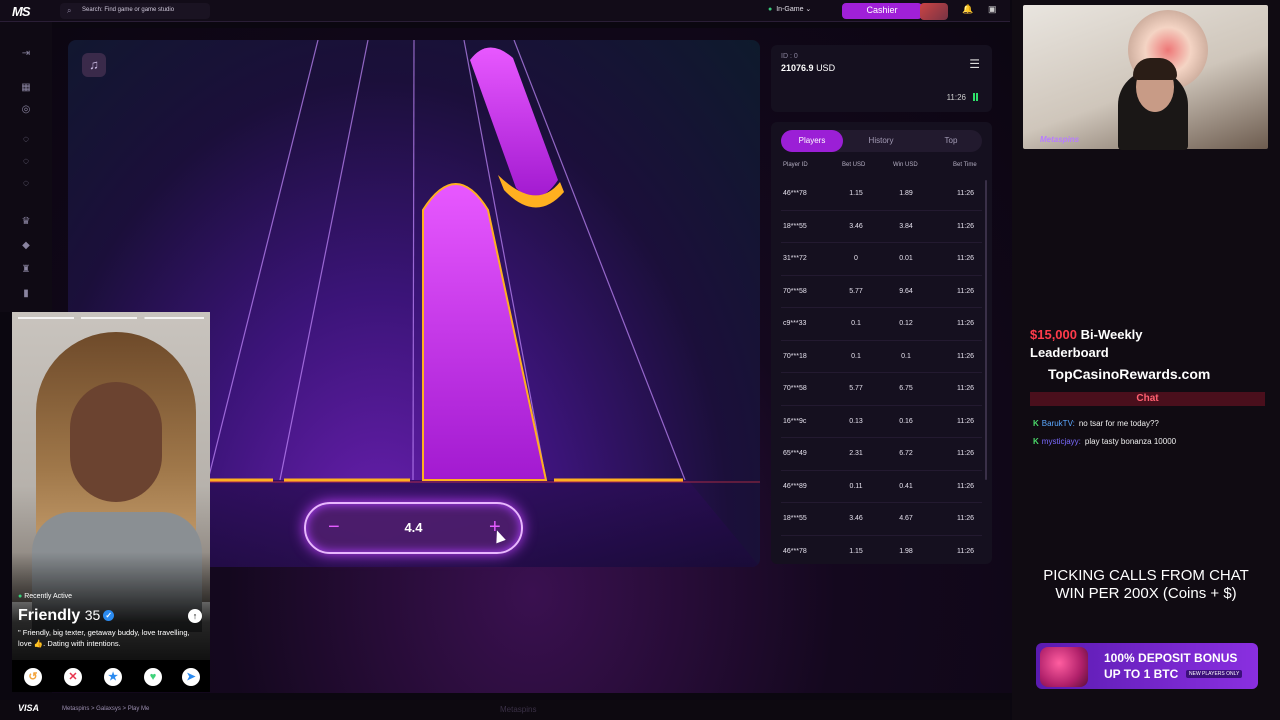 This screenshot has height=720, width=1280. I want to click on promo-amount: $15,000, so click(1053, 334).